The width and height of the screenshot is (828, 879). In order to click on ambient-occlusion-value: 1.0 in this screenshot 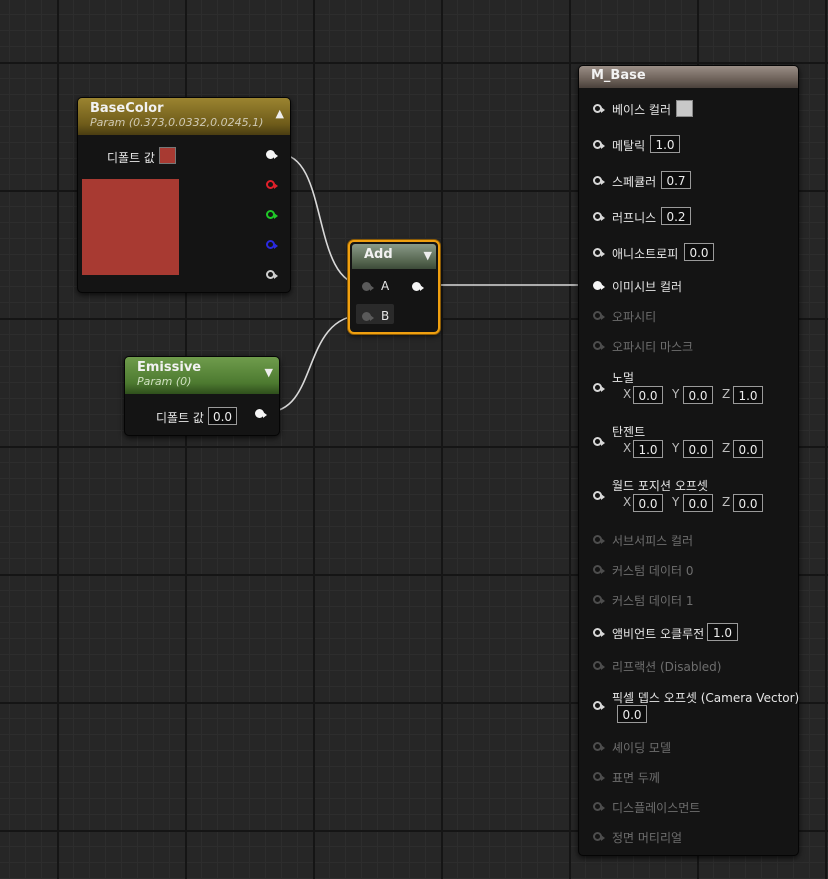, I will do `click(722, 632)`.